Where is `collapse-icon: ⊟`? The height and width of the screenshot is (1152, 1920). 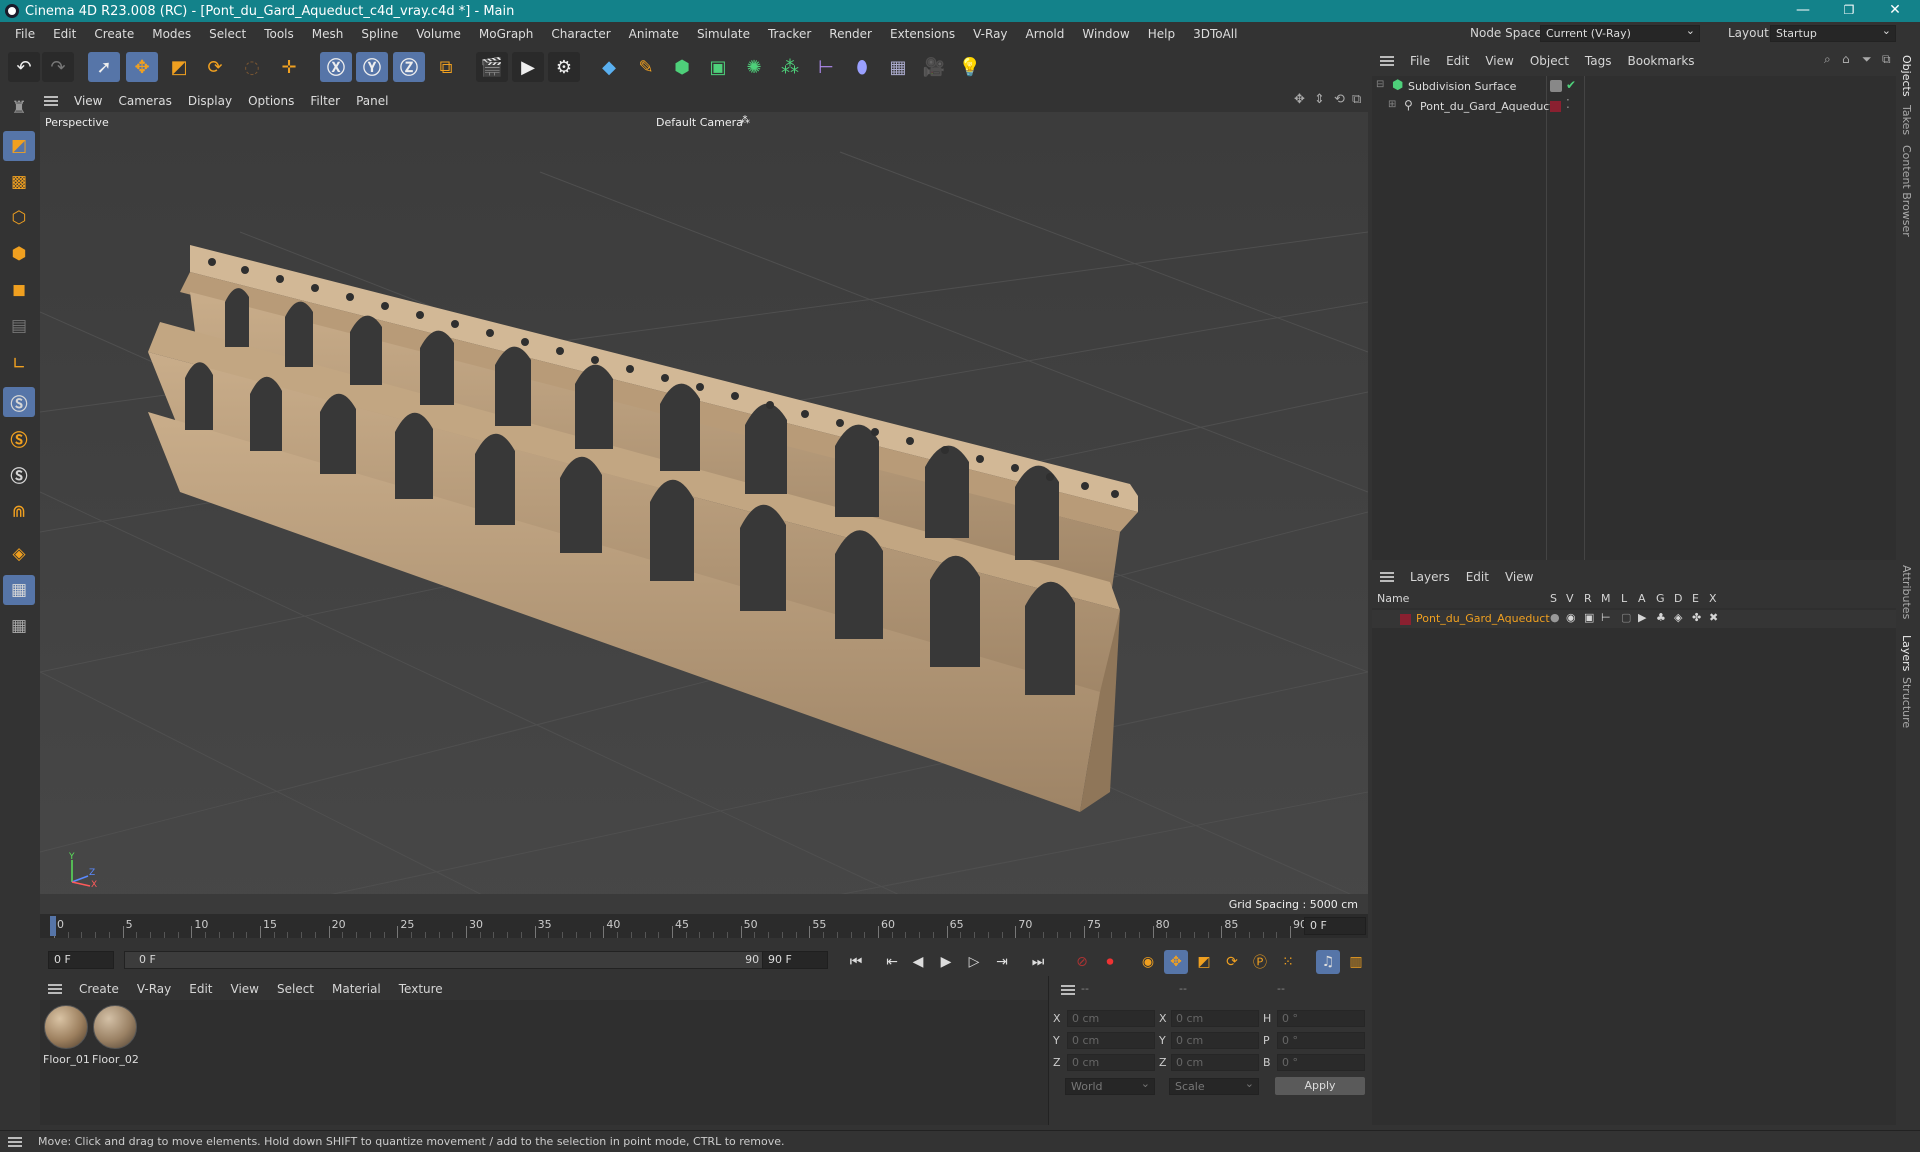
collapse-icon: ⊟ is located at coordinates (1380, 84).